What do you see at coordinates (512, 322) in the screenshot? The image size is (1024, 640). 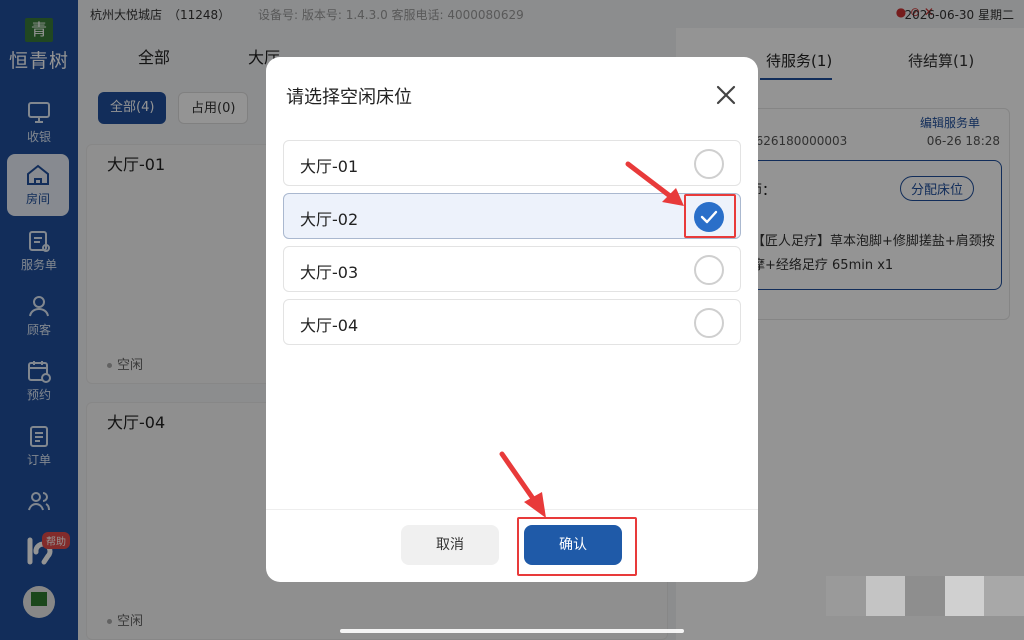 I see `bed-option: 大厅-04` at bounding box center [512, 322].